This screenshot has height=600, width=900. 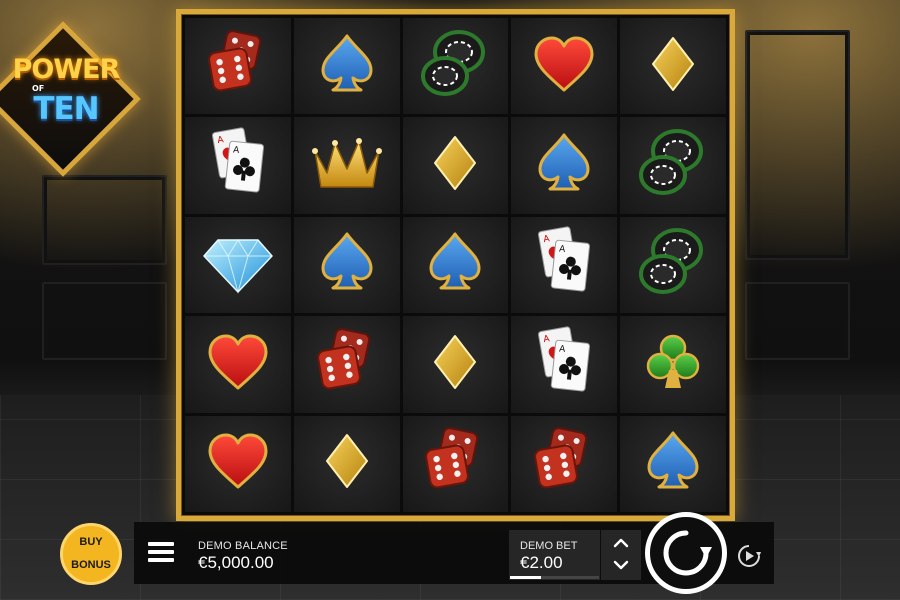 I want to click on club-icon, so click(x=673, y=364).